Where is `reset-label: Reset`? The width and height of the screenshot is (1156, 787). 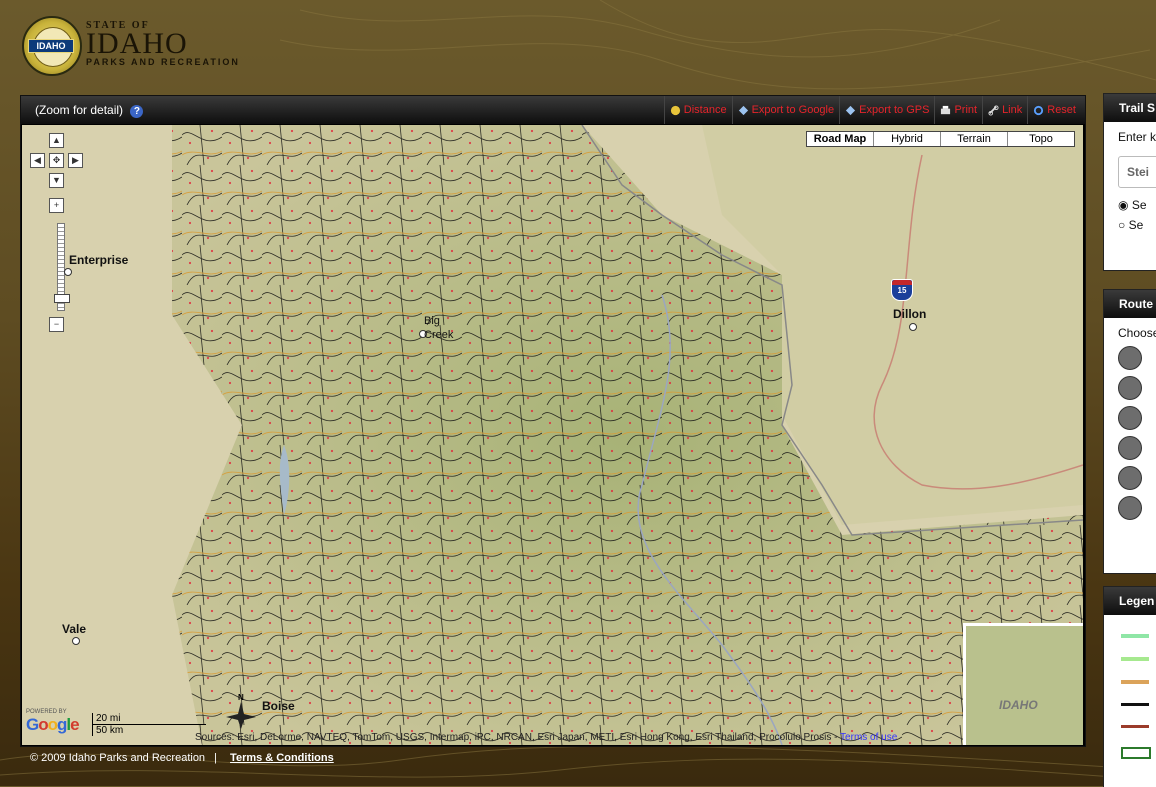
reset-label: Reset is located at coordinates (1061, 110).